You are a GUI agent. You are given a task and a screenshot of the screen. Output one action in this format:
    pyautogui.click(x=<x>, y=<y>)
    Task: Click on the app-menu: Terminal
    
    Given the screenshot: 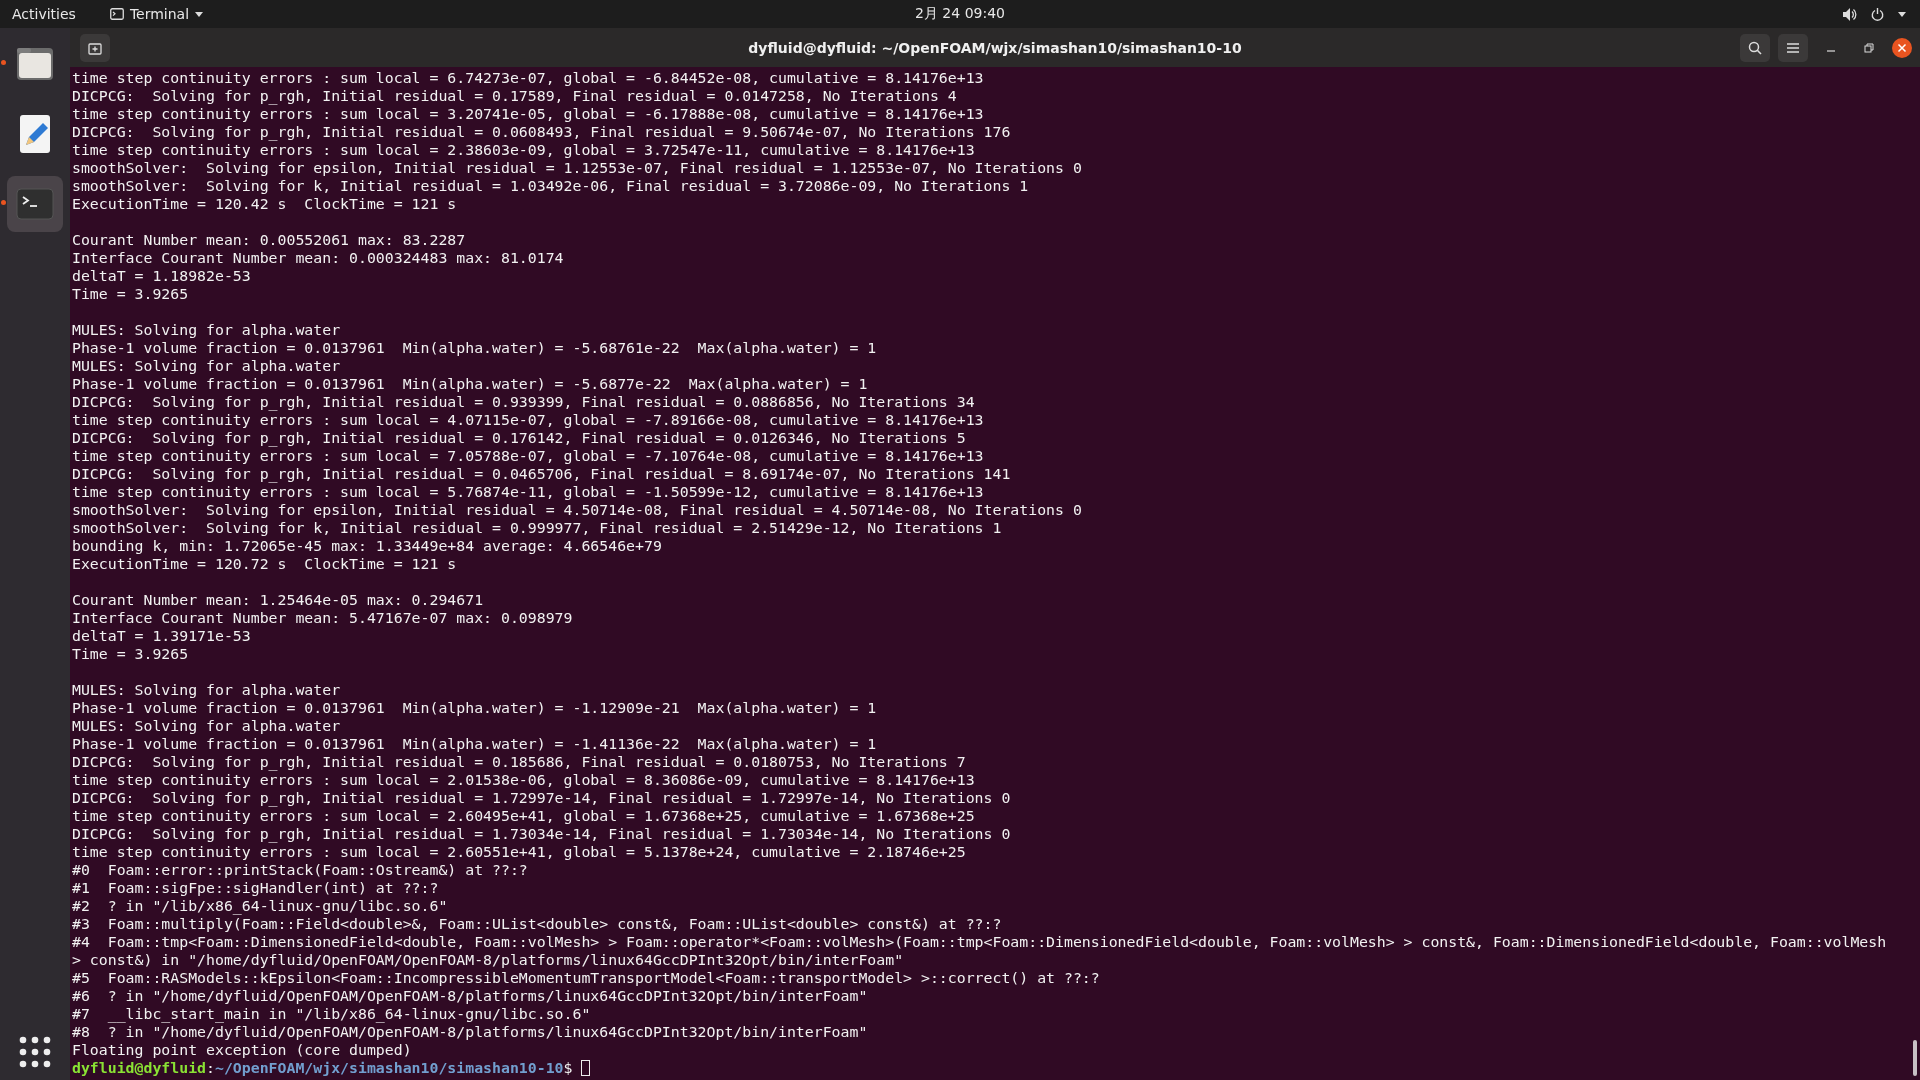 What is the action you would take?
    pyautogui.click(x=156, y=14)
    